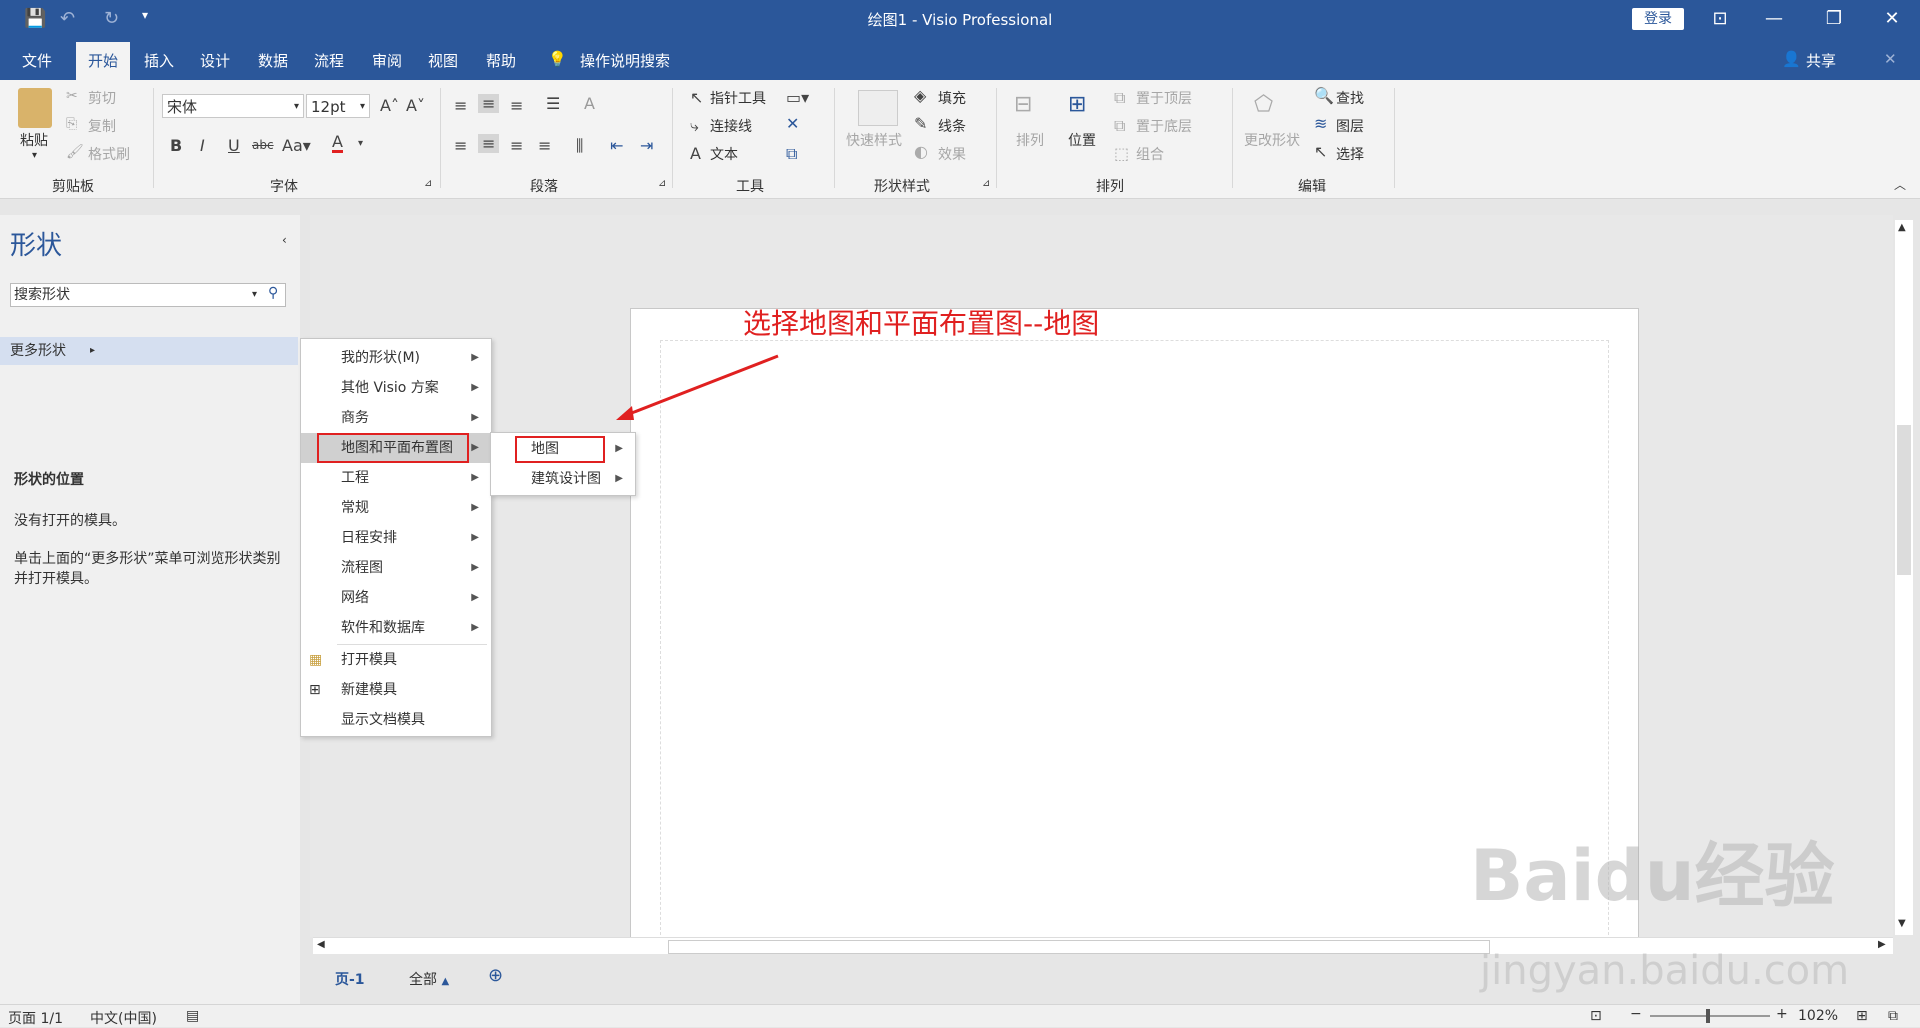  What do you see at coordinates (516, 105) in the screenshot?
I see `align-bottom-icon: ≡` at bounding box center [516, 105].